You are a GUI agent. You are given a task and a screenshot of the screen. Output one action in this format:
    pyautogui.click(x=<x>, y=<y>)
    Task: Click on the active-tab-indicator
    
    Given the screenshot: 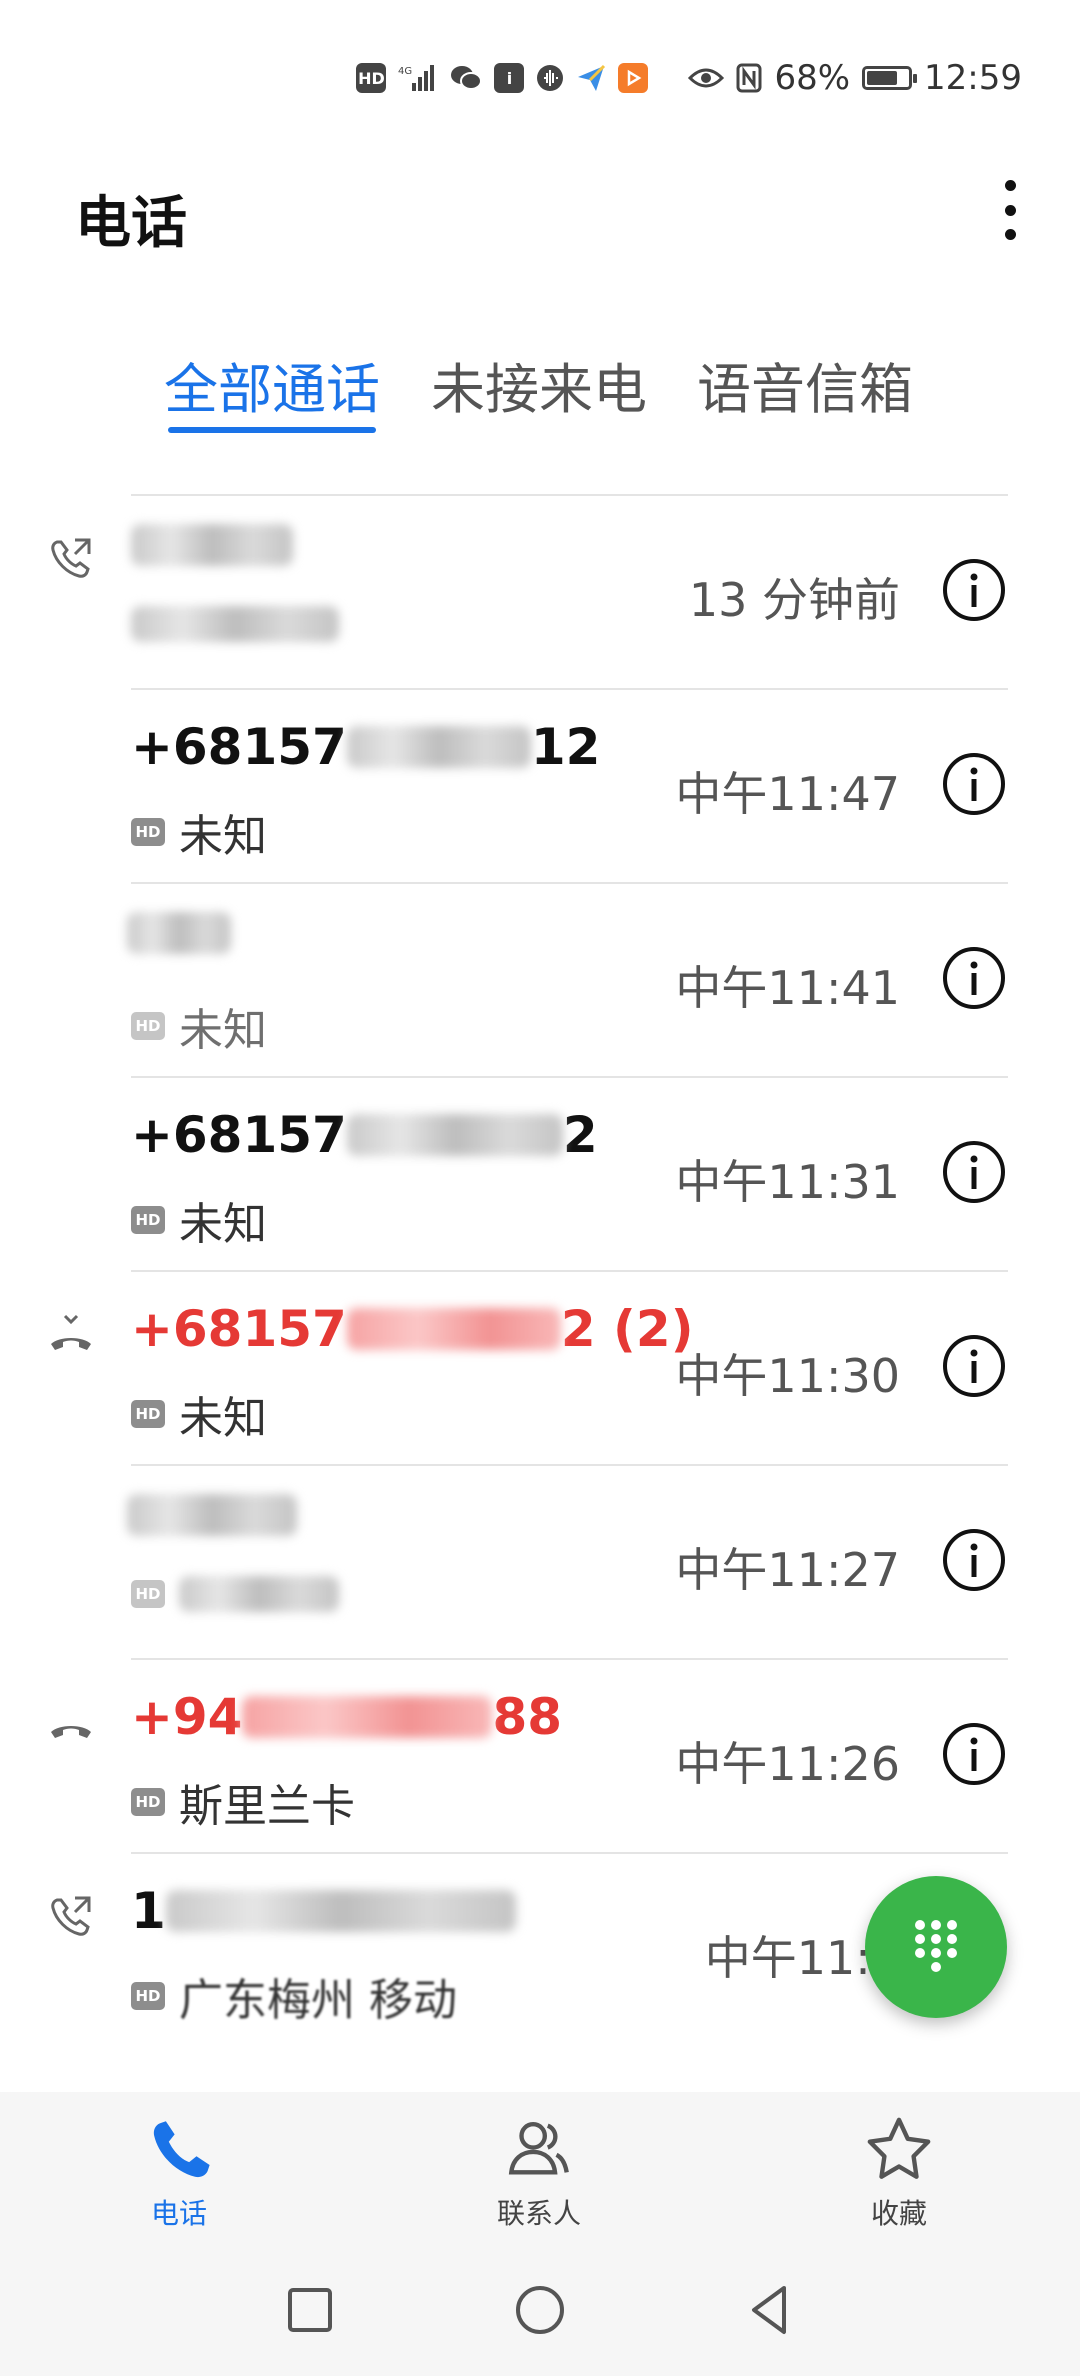 What is the action you would take?
    pyautogui.click(x=272, y=430)
    